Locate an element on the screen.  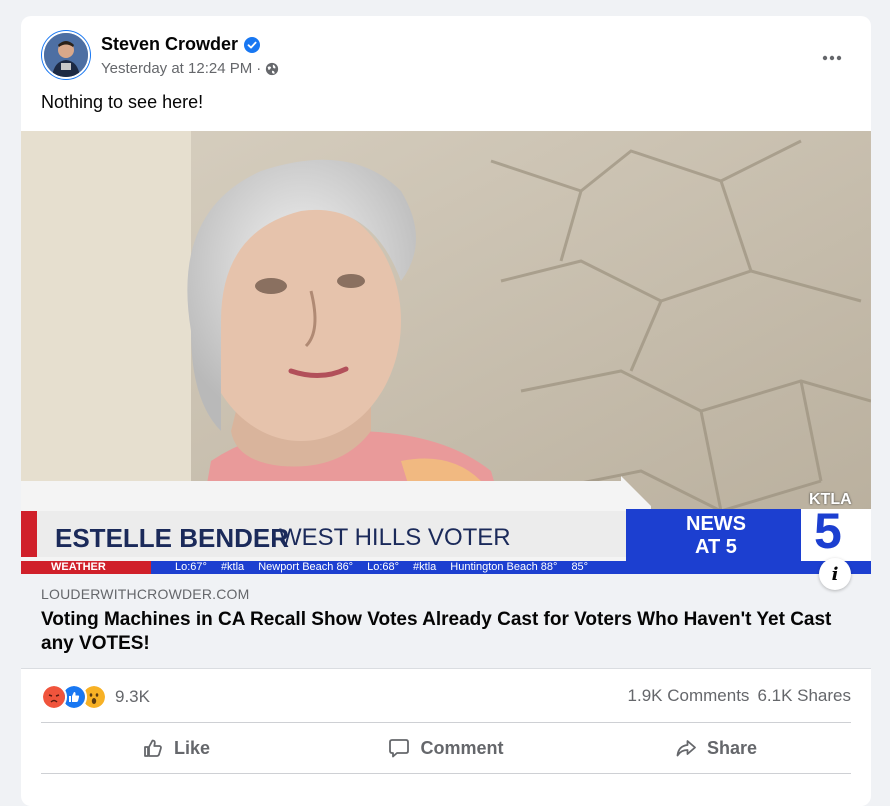
comment-button: Comment is located at coordinates (446, 748).